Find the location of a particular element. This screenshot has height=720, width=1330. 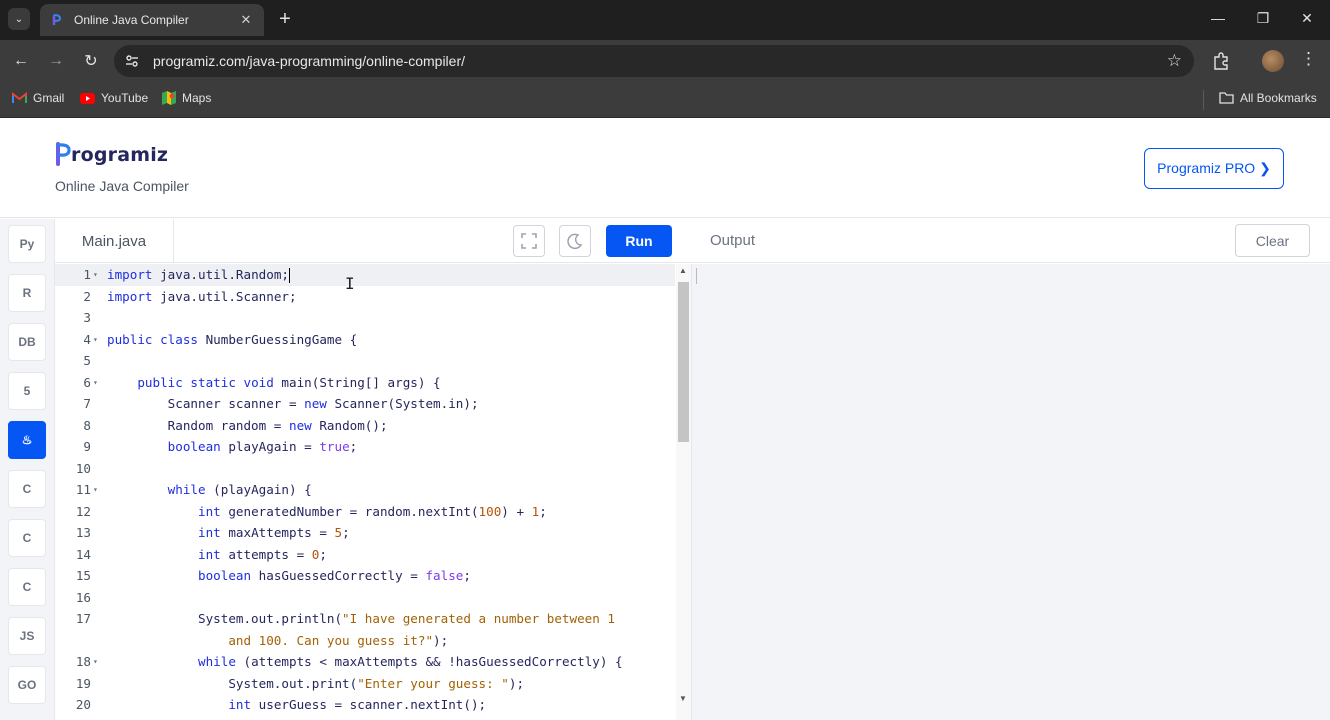

code-text: Random random = new Random(); is located at coordinates (247, 425).